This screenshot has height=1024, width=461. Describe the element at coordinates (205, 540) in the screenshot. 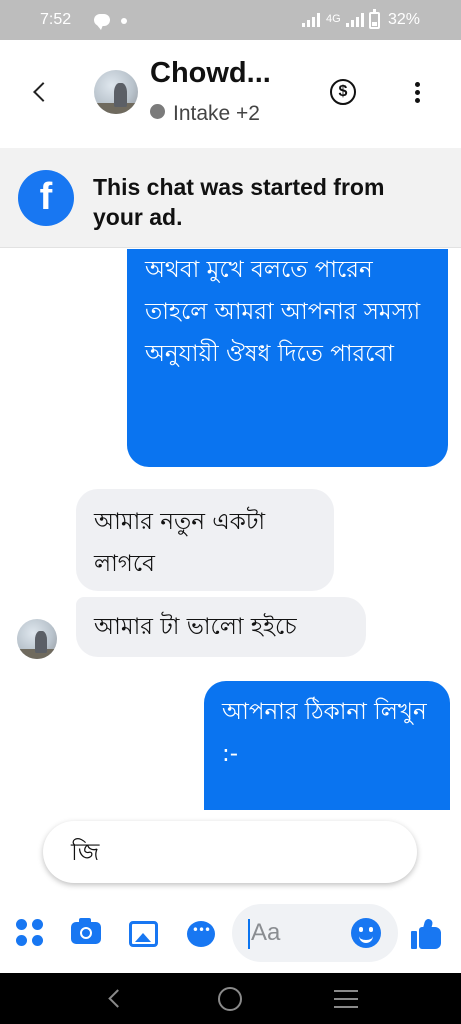

I see `message-bubble-incoming: আমার নতুন একটা লাগবে` at that location.